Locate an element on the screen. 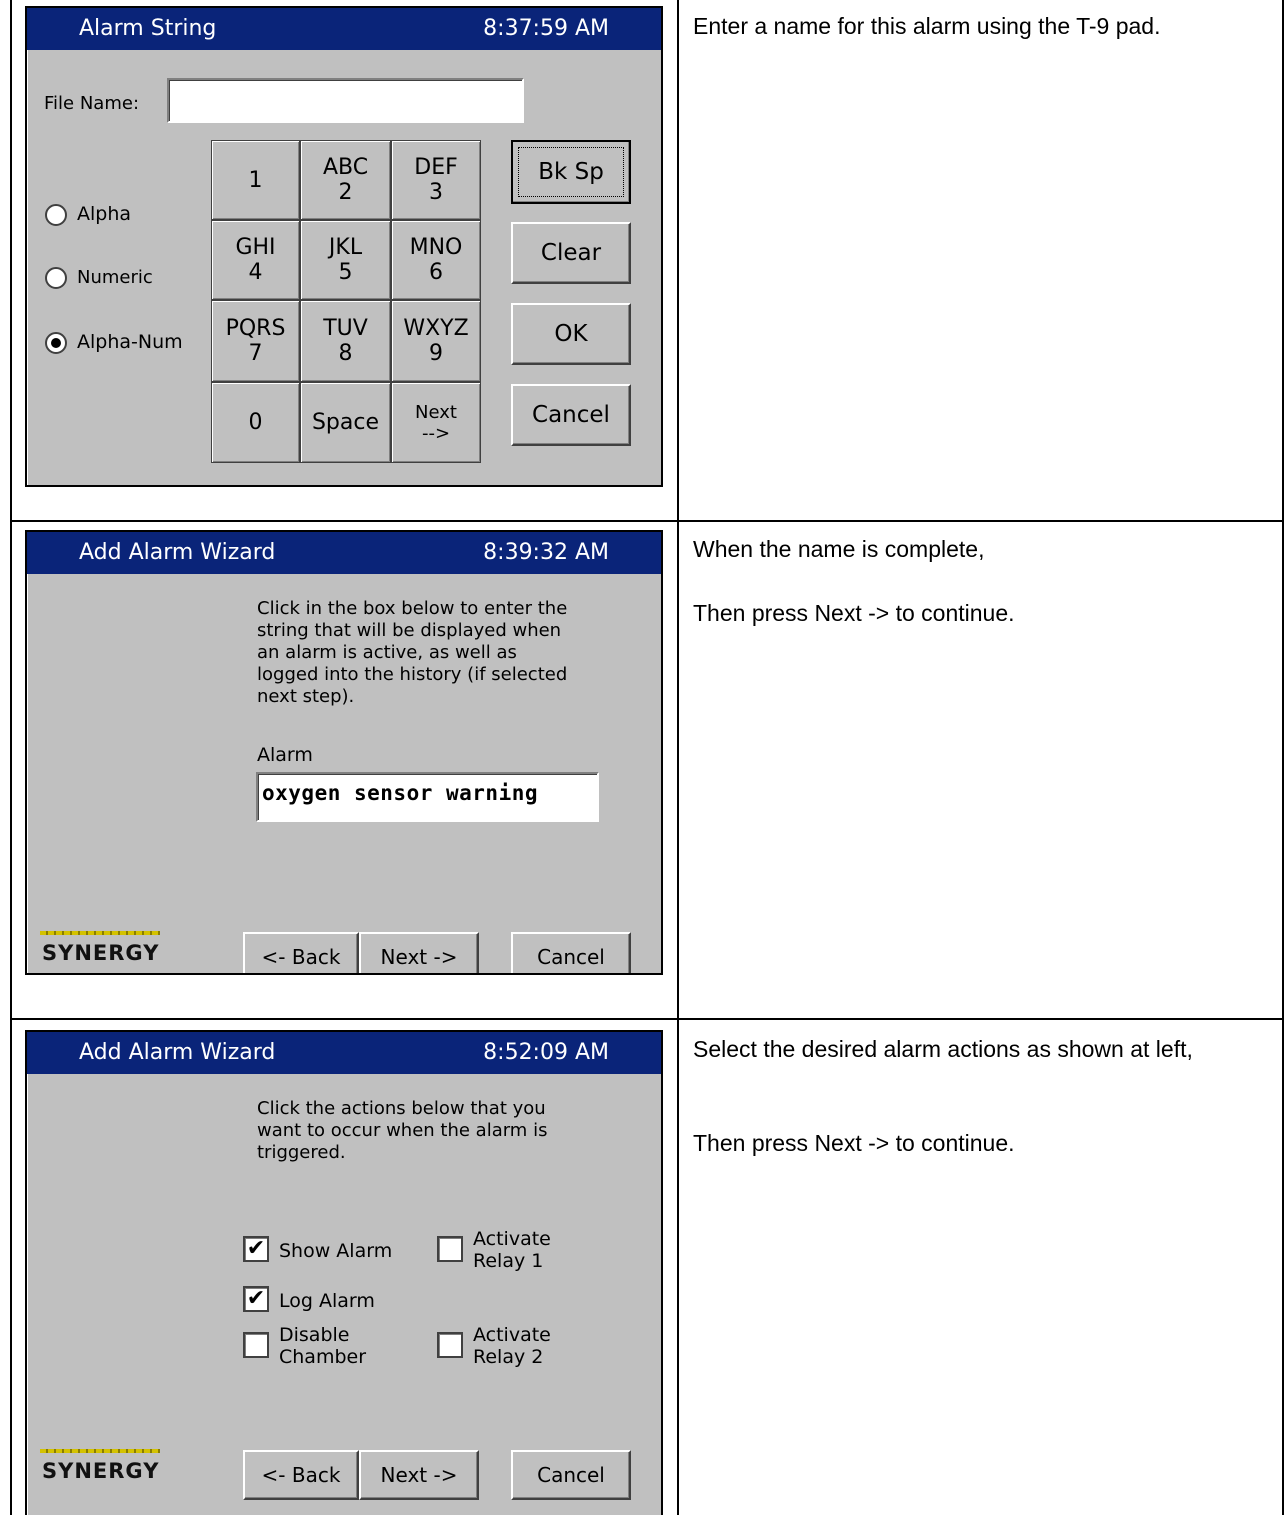 The height and width of the screenshot is (1515, 1285). key-space: Space is located at coordinates (345, 422).